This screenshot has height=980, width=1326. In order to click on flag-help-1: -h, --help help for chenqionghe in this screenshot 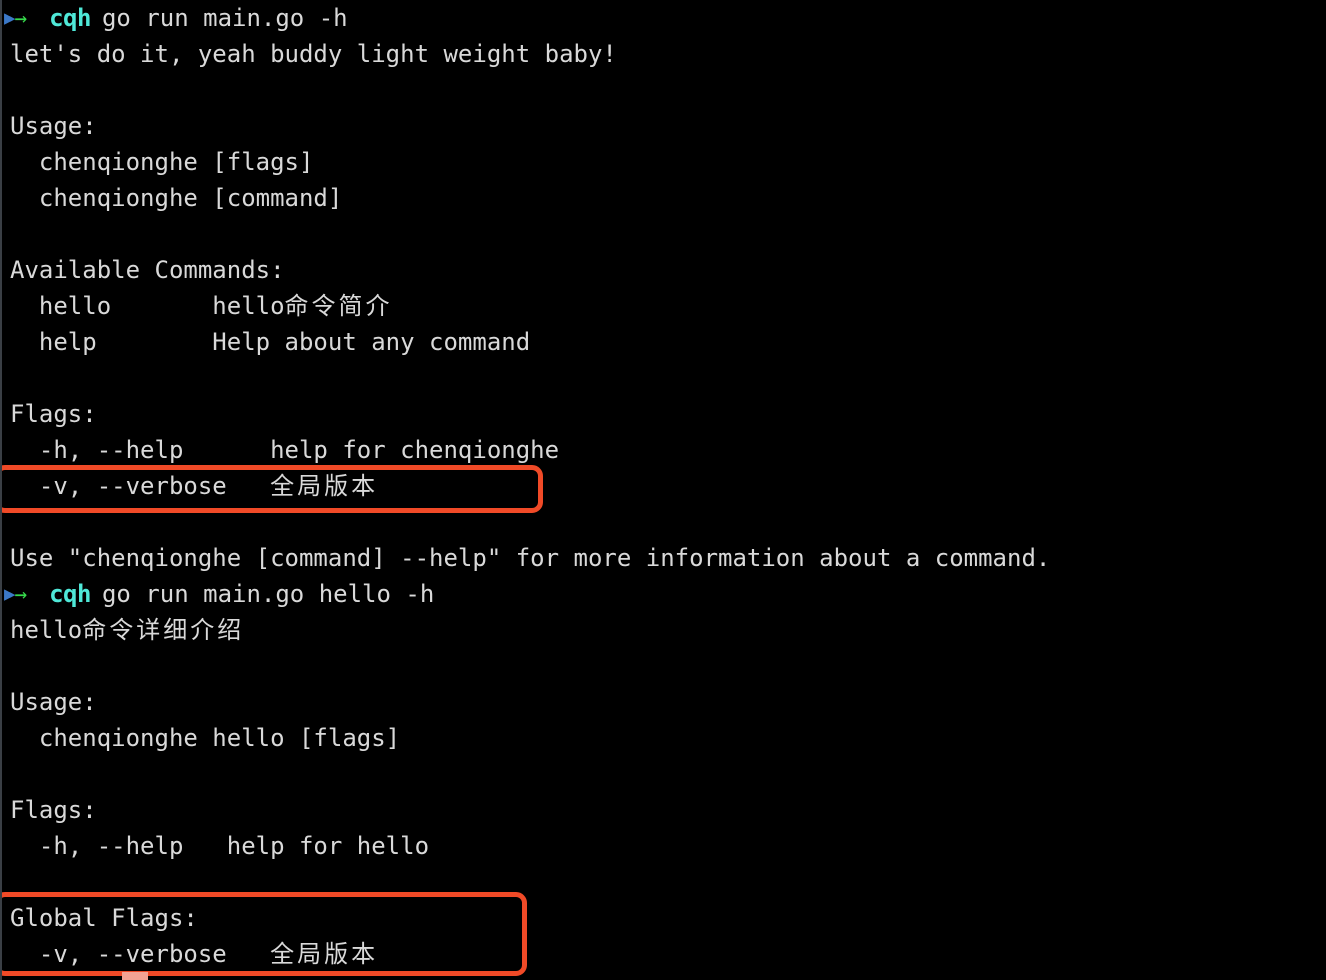, I will do `click(285, 450)`.